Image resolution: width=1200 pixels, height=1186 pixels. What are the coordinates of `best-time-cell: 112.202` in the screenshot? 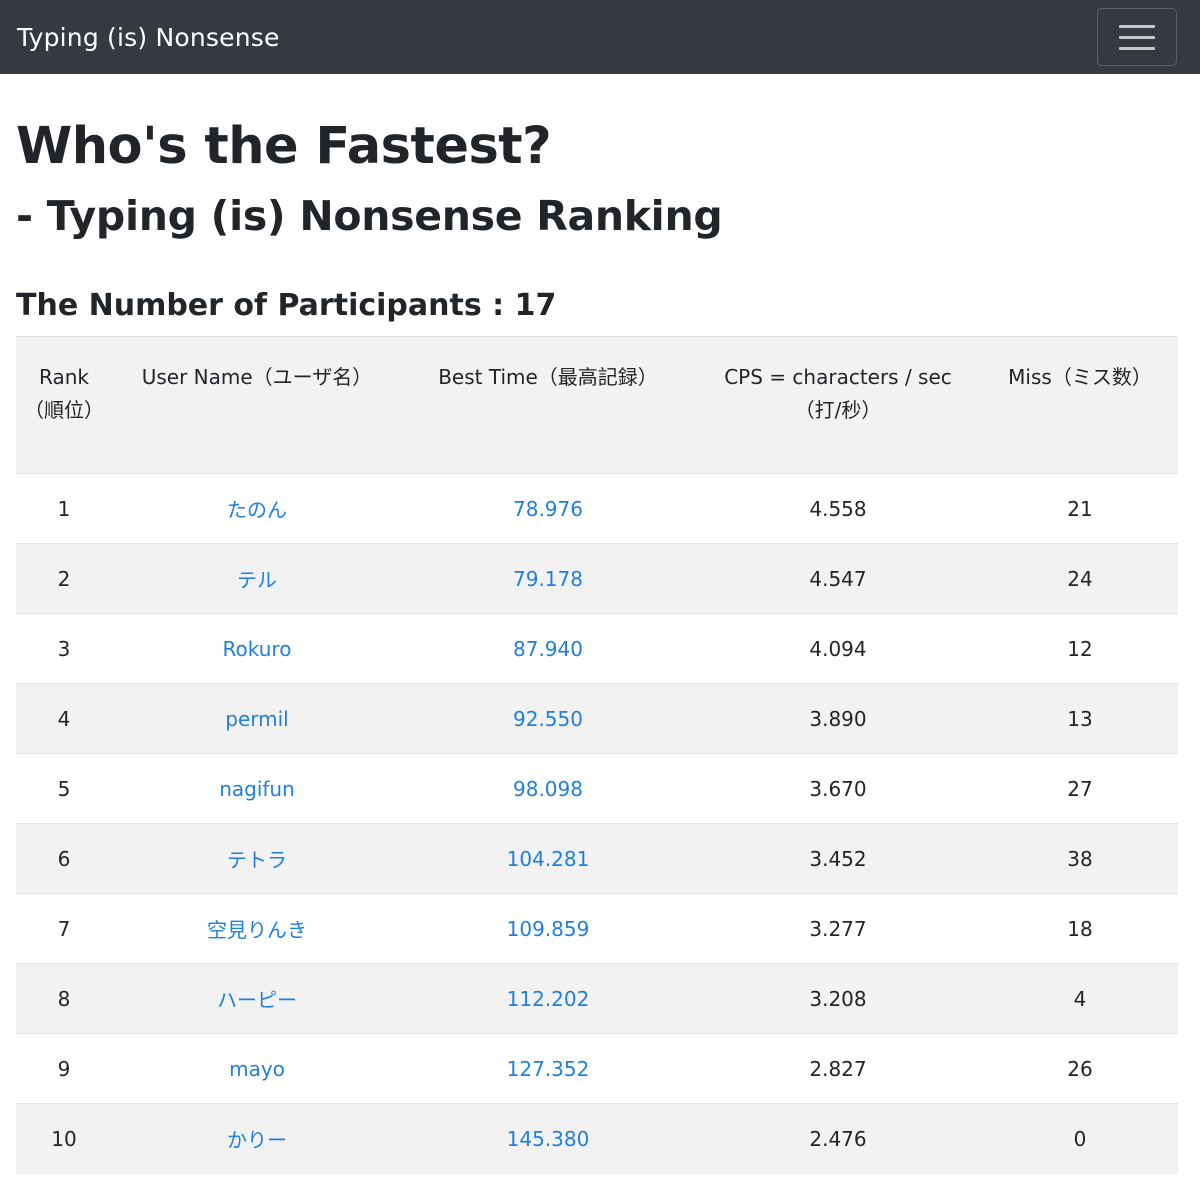 It's located at (548, 999).